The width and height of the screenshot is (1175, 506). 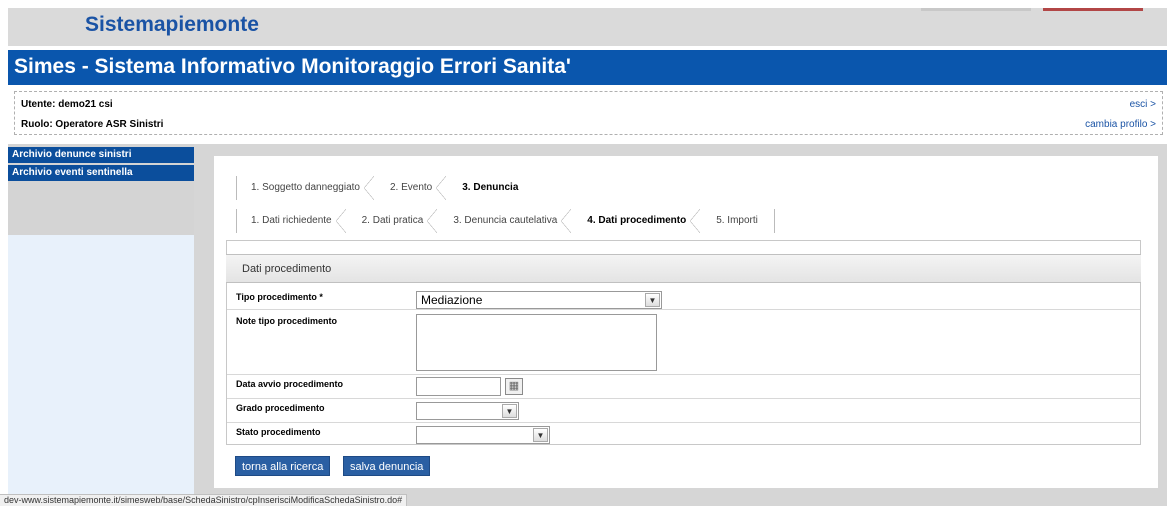 I want to click on stato-procedimento-label: Stato procedimento, so click(x=278, y=432).